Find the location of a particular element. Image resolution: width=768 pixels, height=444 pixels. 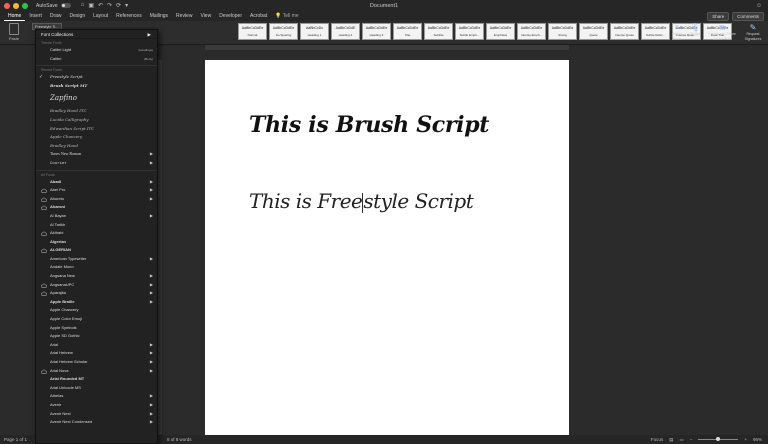

style-card: AaBbCcDc Heading 1 is located at coordinates (314, 31).